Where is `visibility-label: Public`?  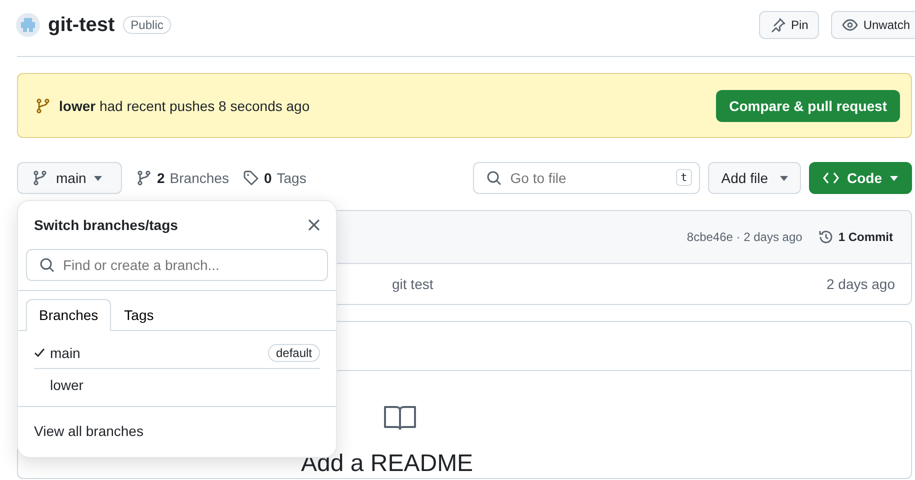 visibility-label: Public is located at coordinates (147, 25).